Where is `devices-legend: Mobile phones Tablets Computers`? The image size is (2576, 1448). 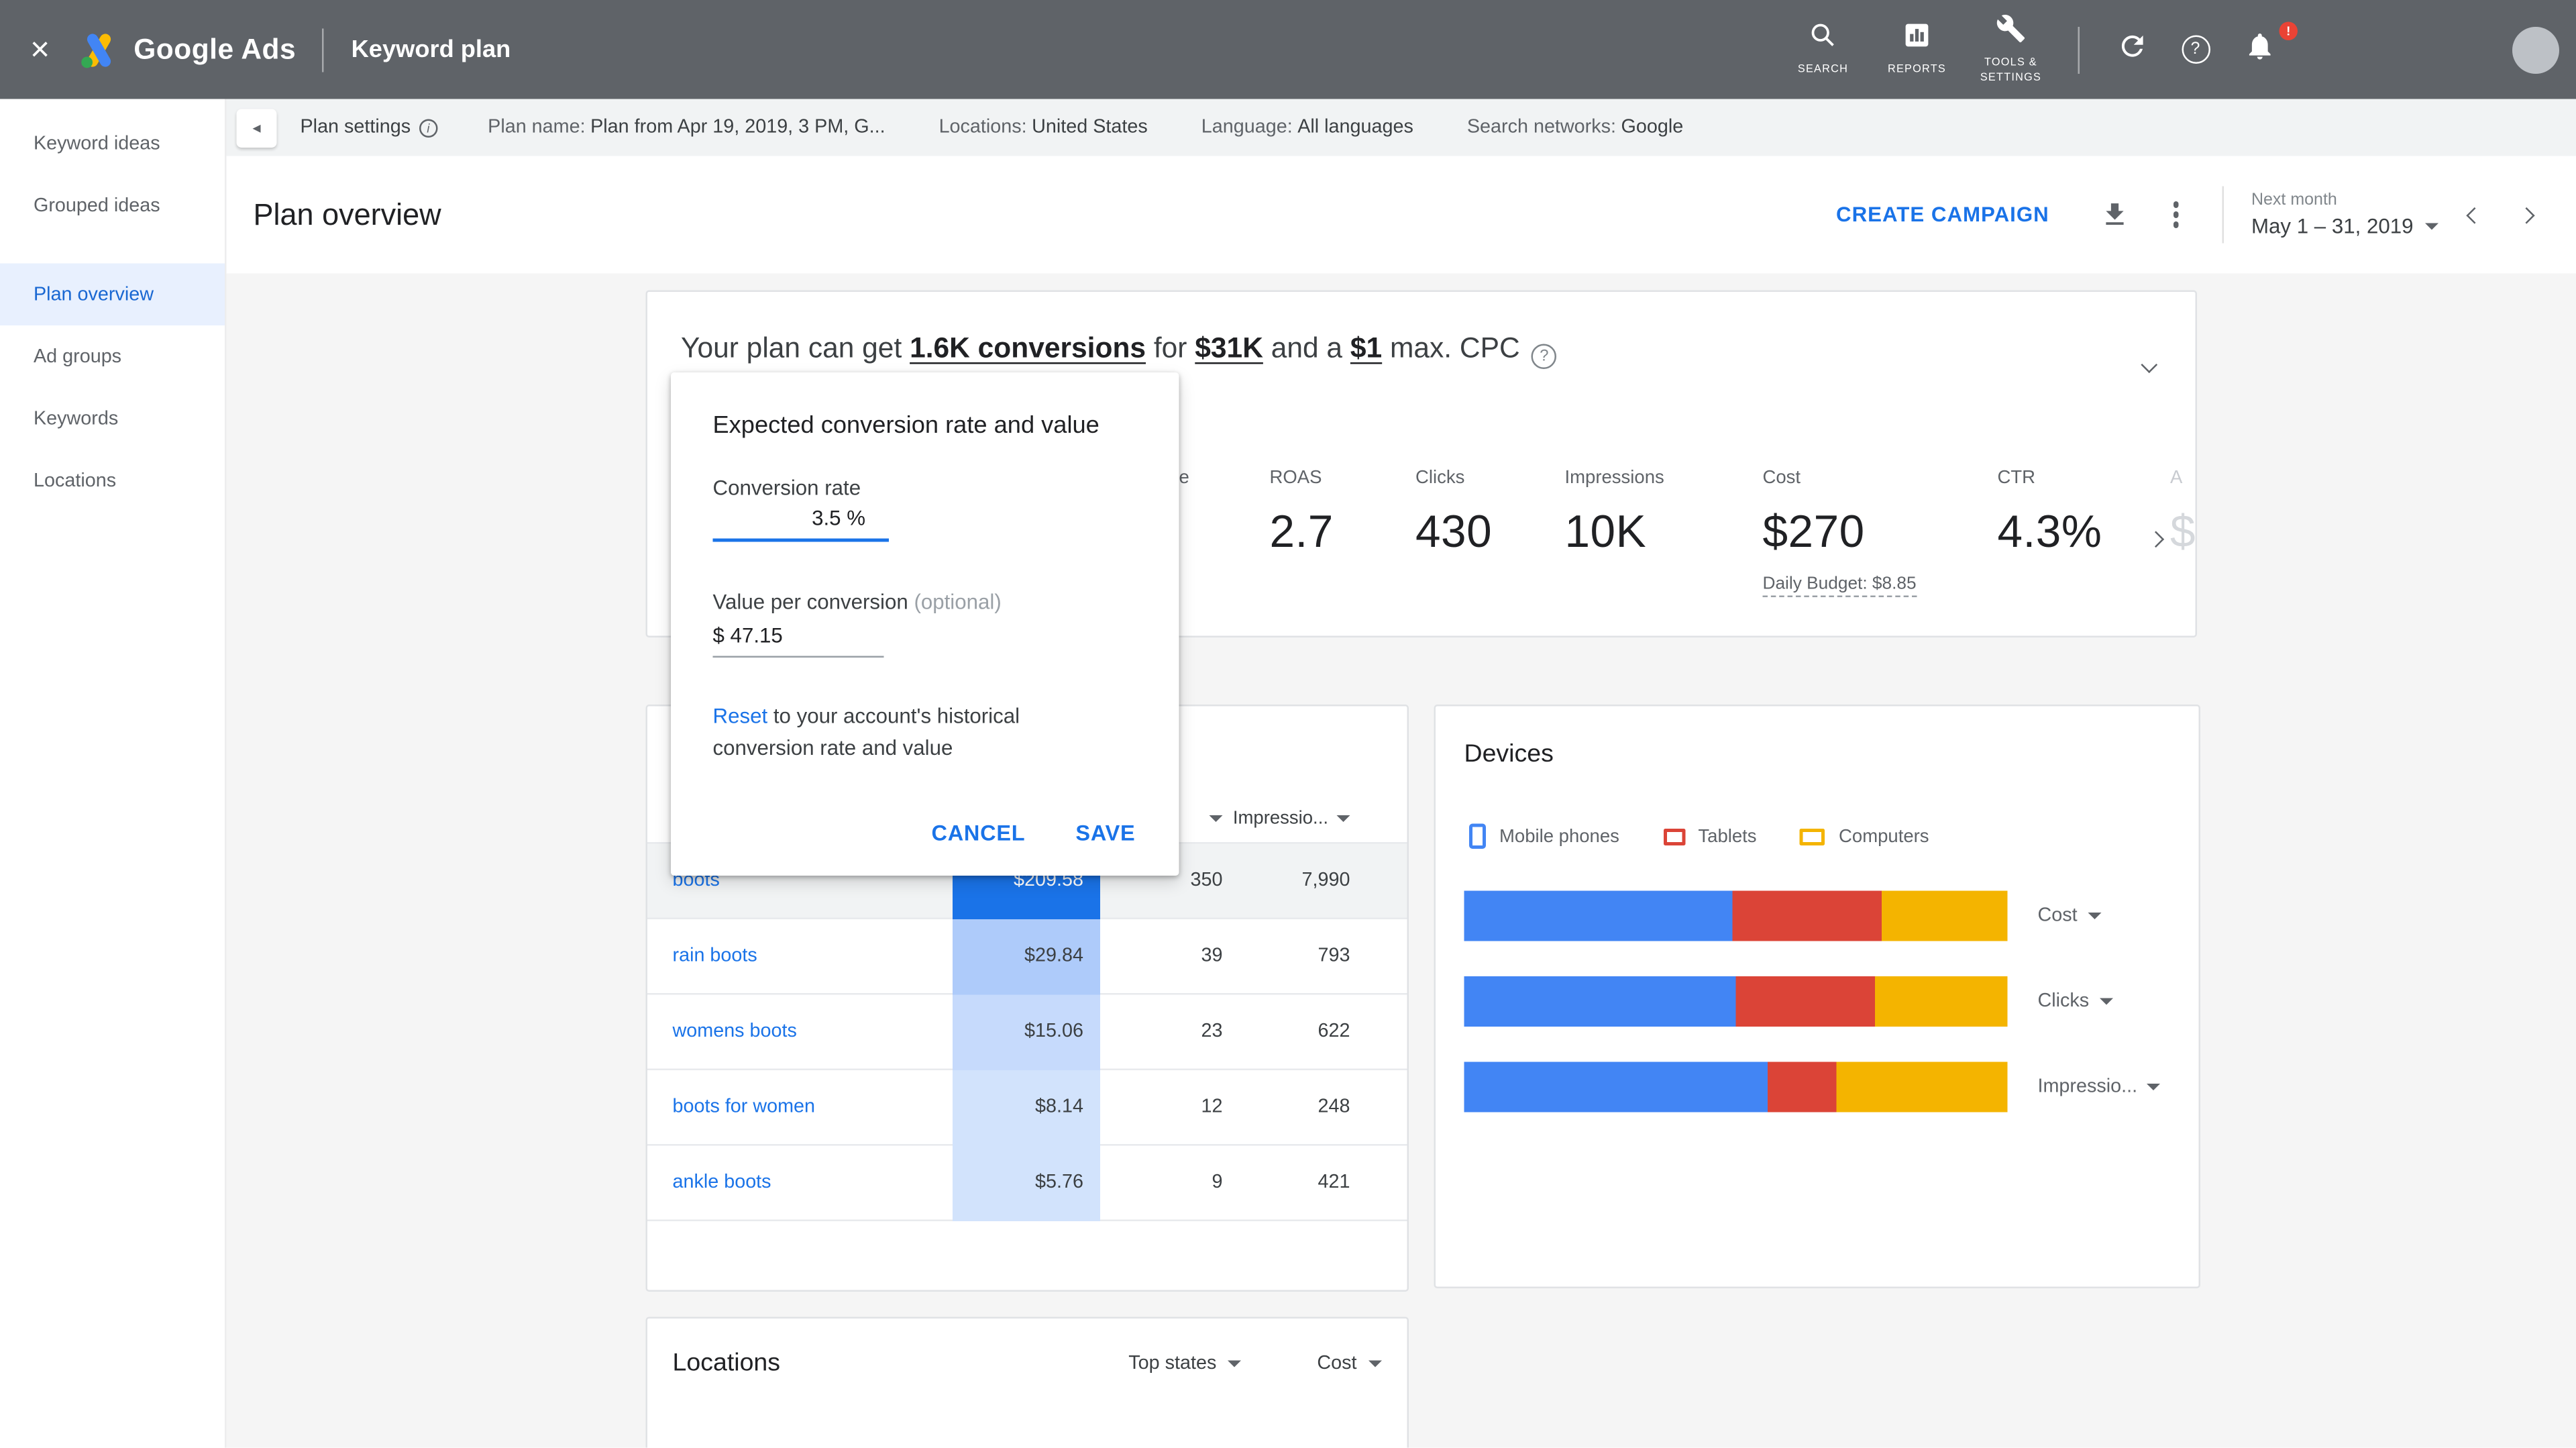
devices-legend: Mobile phones Tablets Computers is located at coordinates (1699, 836).